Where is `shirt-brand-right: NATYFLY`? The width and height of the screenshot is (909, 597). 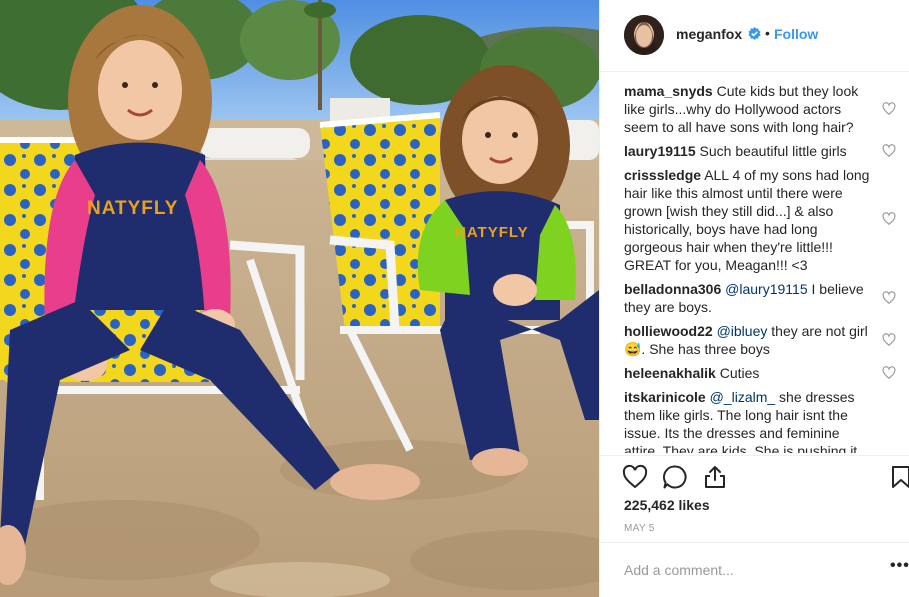 shirt-brand-right: NATYFLY is located at coordinates (492, 232).